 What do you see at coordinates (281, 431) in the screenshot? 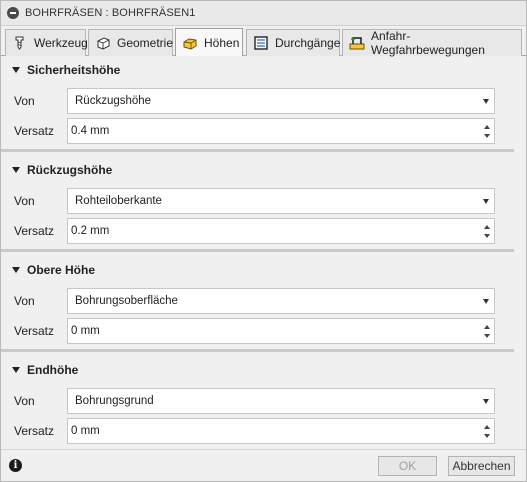
I see `endhoehe-versatz-input: 0 mm` at bounding box center [281, 431].